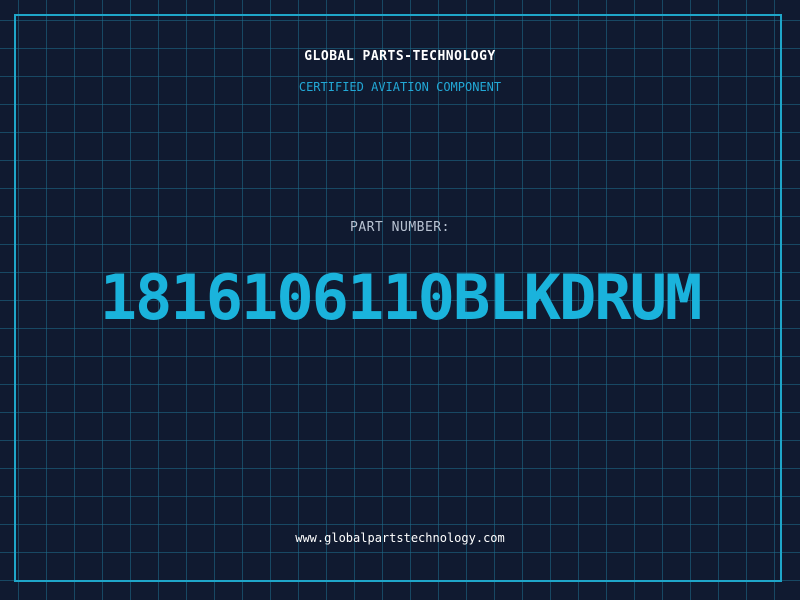  What do you see at coordinates (400, 227) in the screenshot?
I see `part-number-label: PART NUMBER:` at bounding box center [400, 227].